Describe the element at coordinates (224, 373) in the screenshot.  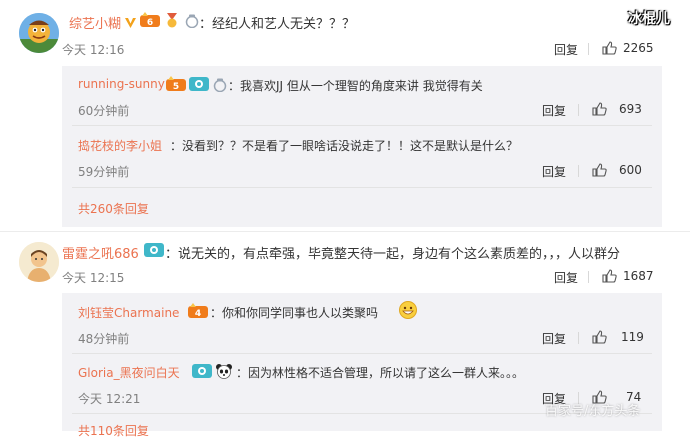
I see `panda-icon` at that location.